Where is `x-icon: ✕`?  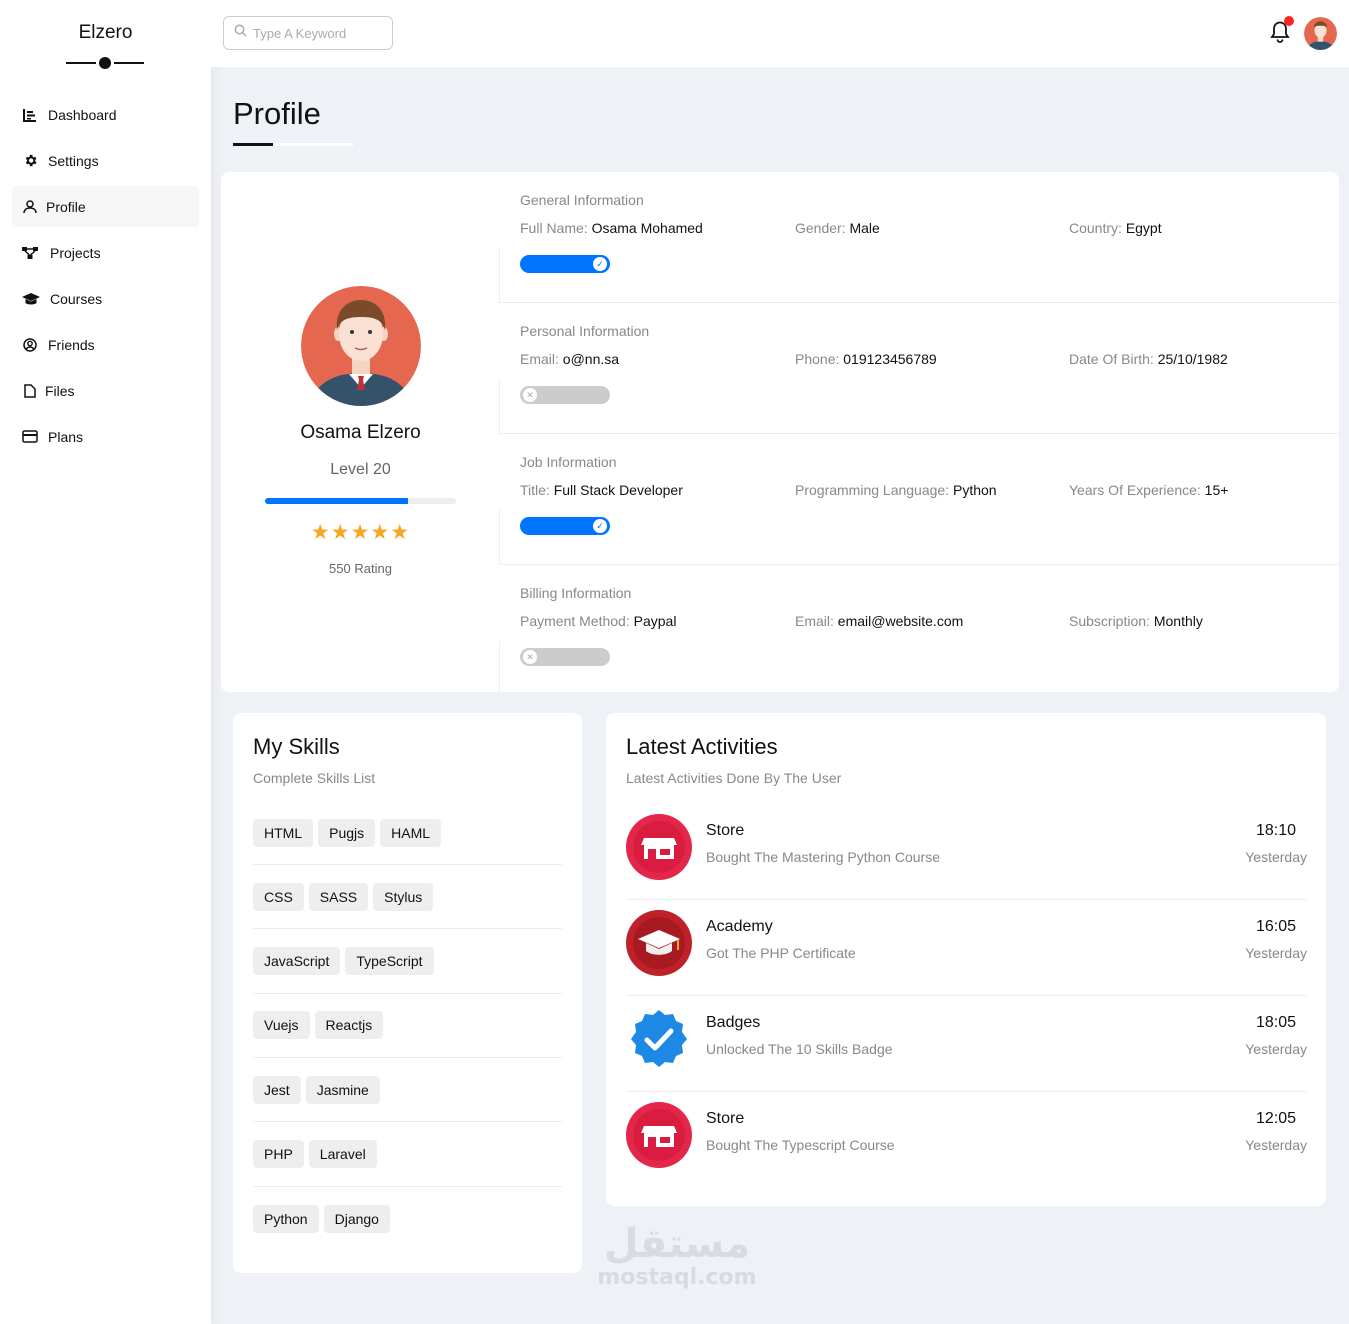
x-icon: ✕ is located at coordinates (530, 395).